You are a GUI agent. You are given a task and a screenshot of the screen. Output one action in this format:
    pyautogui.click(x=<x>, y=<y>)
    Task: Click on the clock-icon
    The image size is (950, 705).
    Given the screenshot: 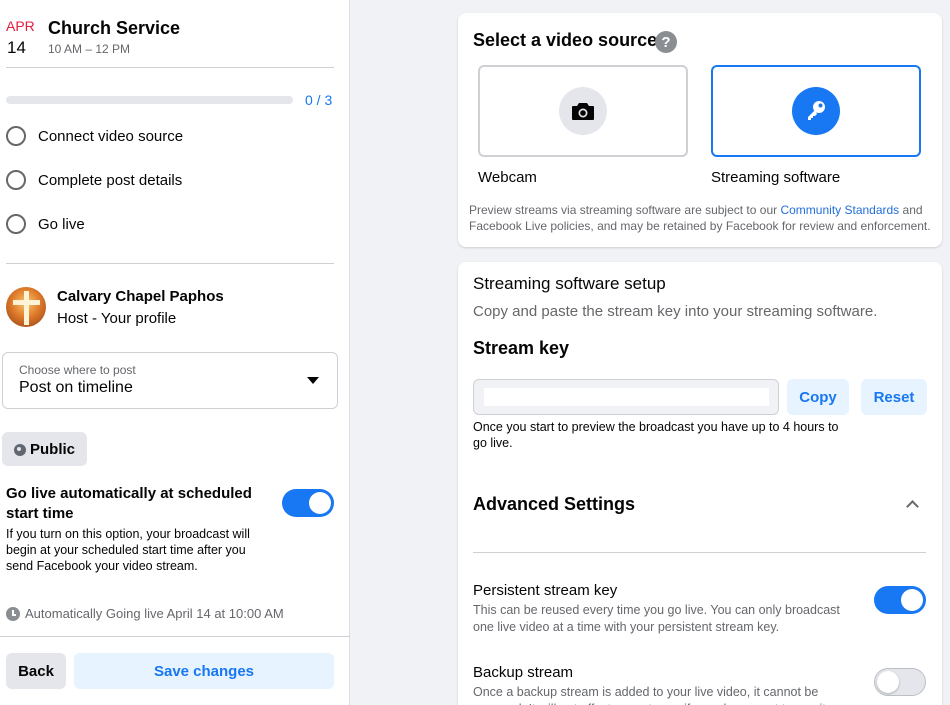 What is the action you would take?
    pyautogui.click(x=13, y=613)
    